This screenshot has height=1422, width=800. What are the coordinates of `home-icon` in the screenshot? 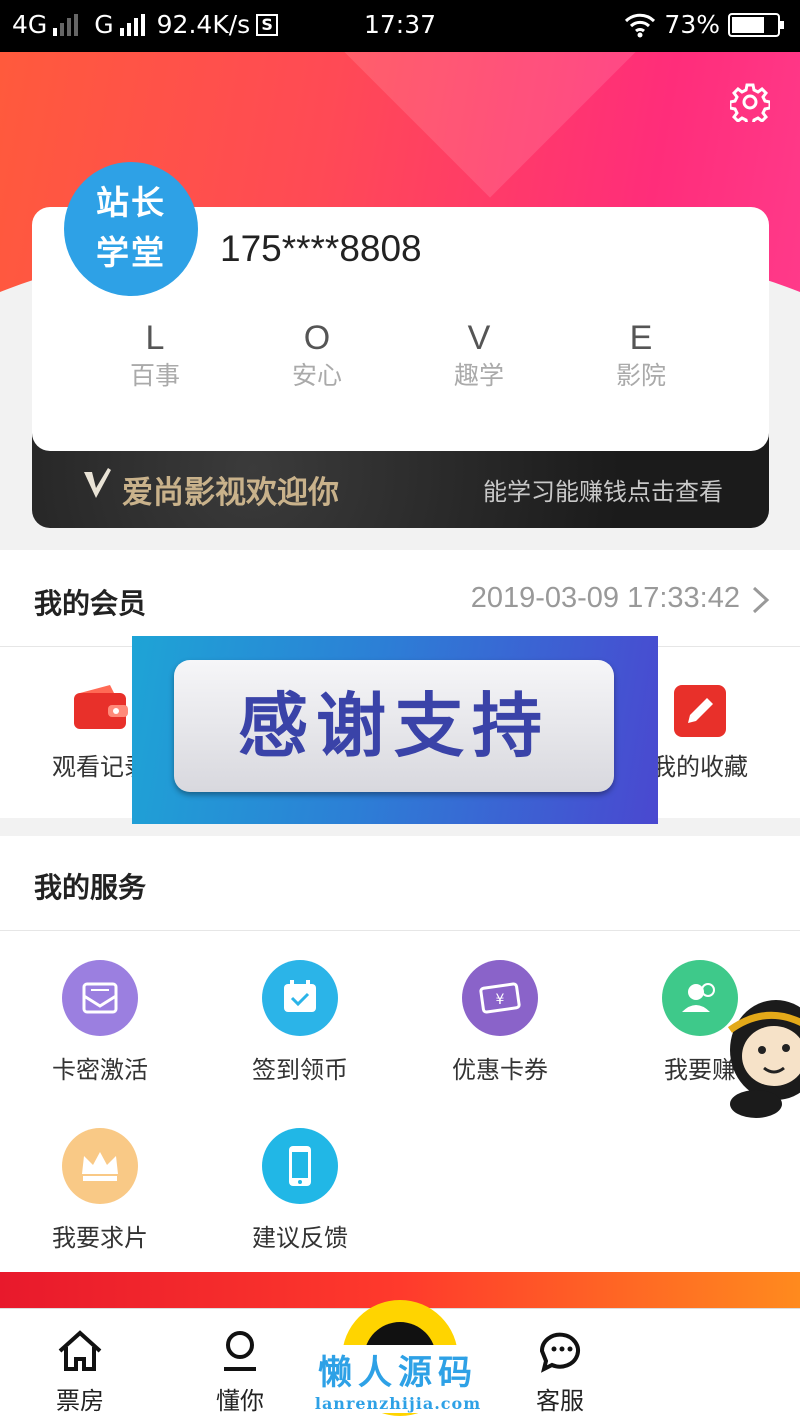 It's located at (80, 1350).